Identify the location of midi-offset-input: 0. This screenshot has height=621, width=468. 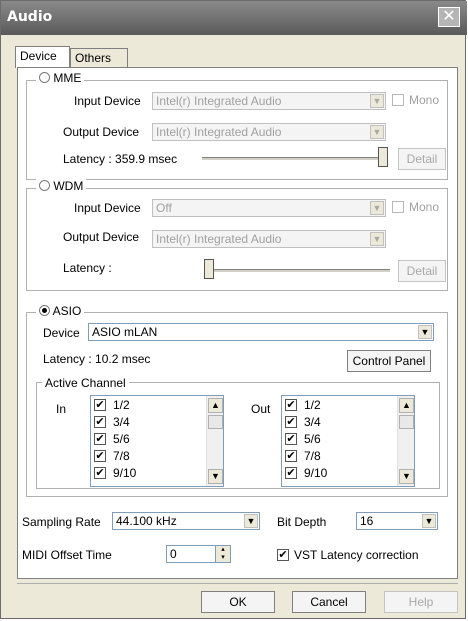
(191, 554).